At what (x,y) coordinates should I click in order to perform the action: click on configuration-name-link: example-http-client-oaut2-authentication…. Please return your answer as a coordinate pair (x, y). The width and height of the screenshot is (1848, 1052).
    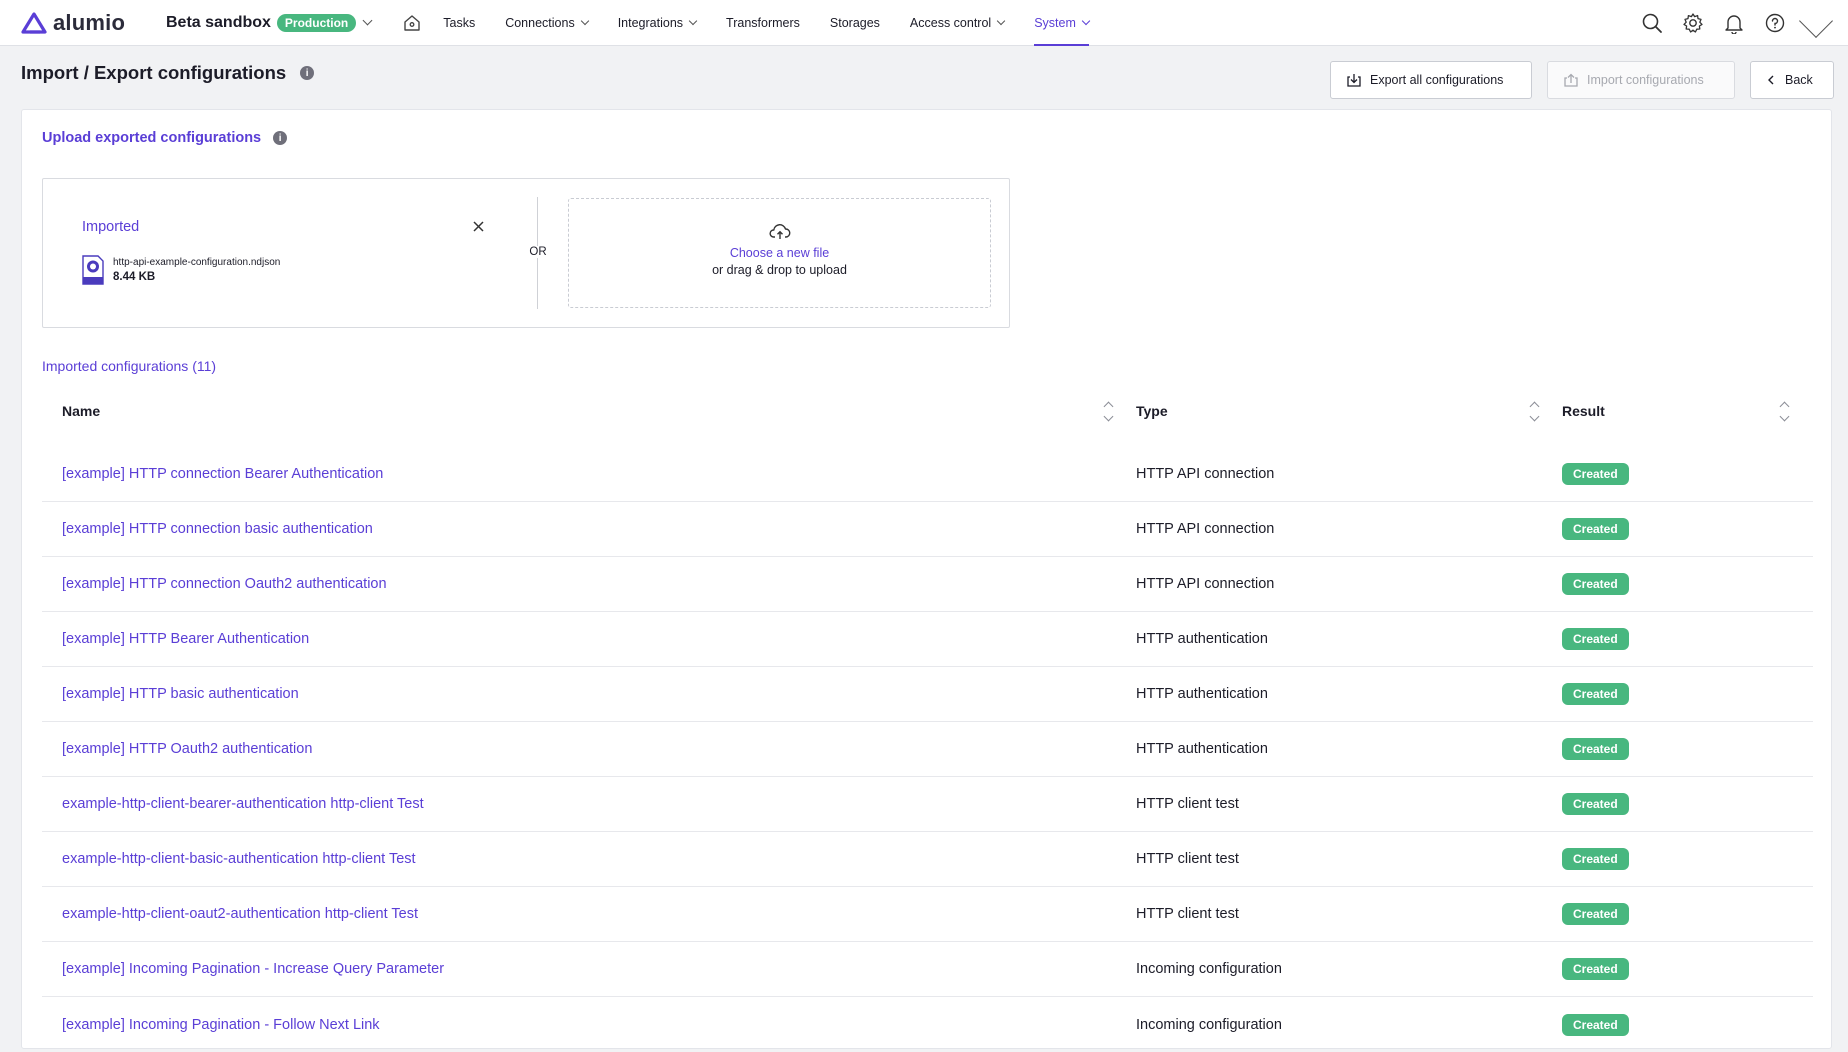
    Looking at the image, I should click on (579, 914).